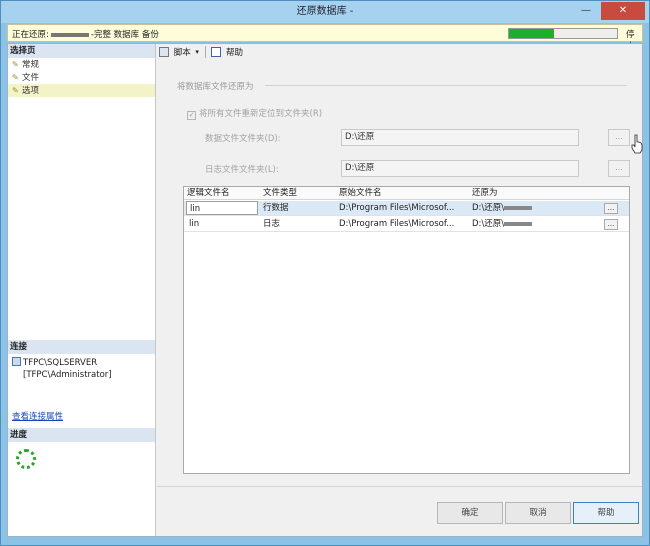 Image resolution: width=650 pixels, height=546 pixels. I want to click on sidebar-item-label: 常规, so click(31, 65).